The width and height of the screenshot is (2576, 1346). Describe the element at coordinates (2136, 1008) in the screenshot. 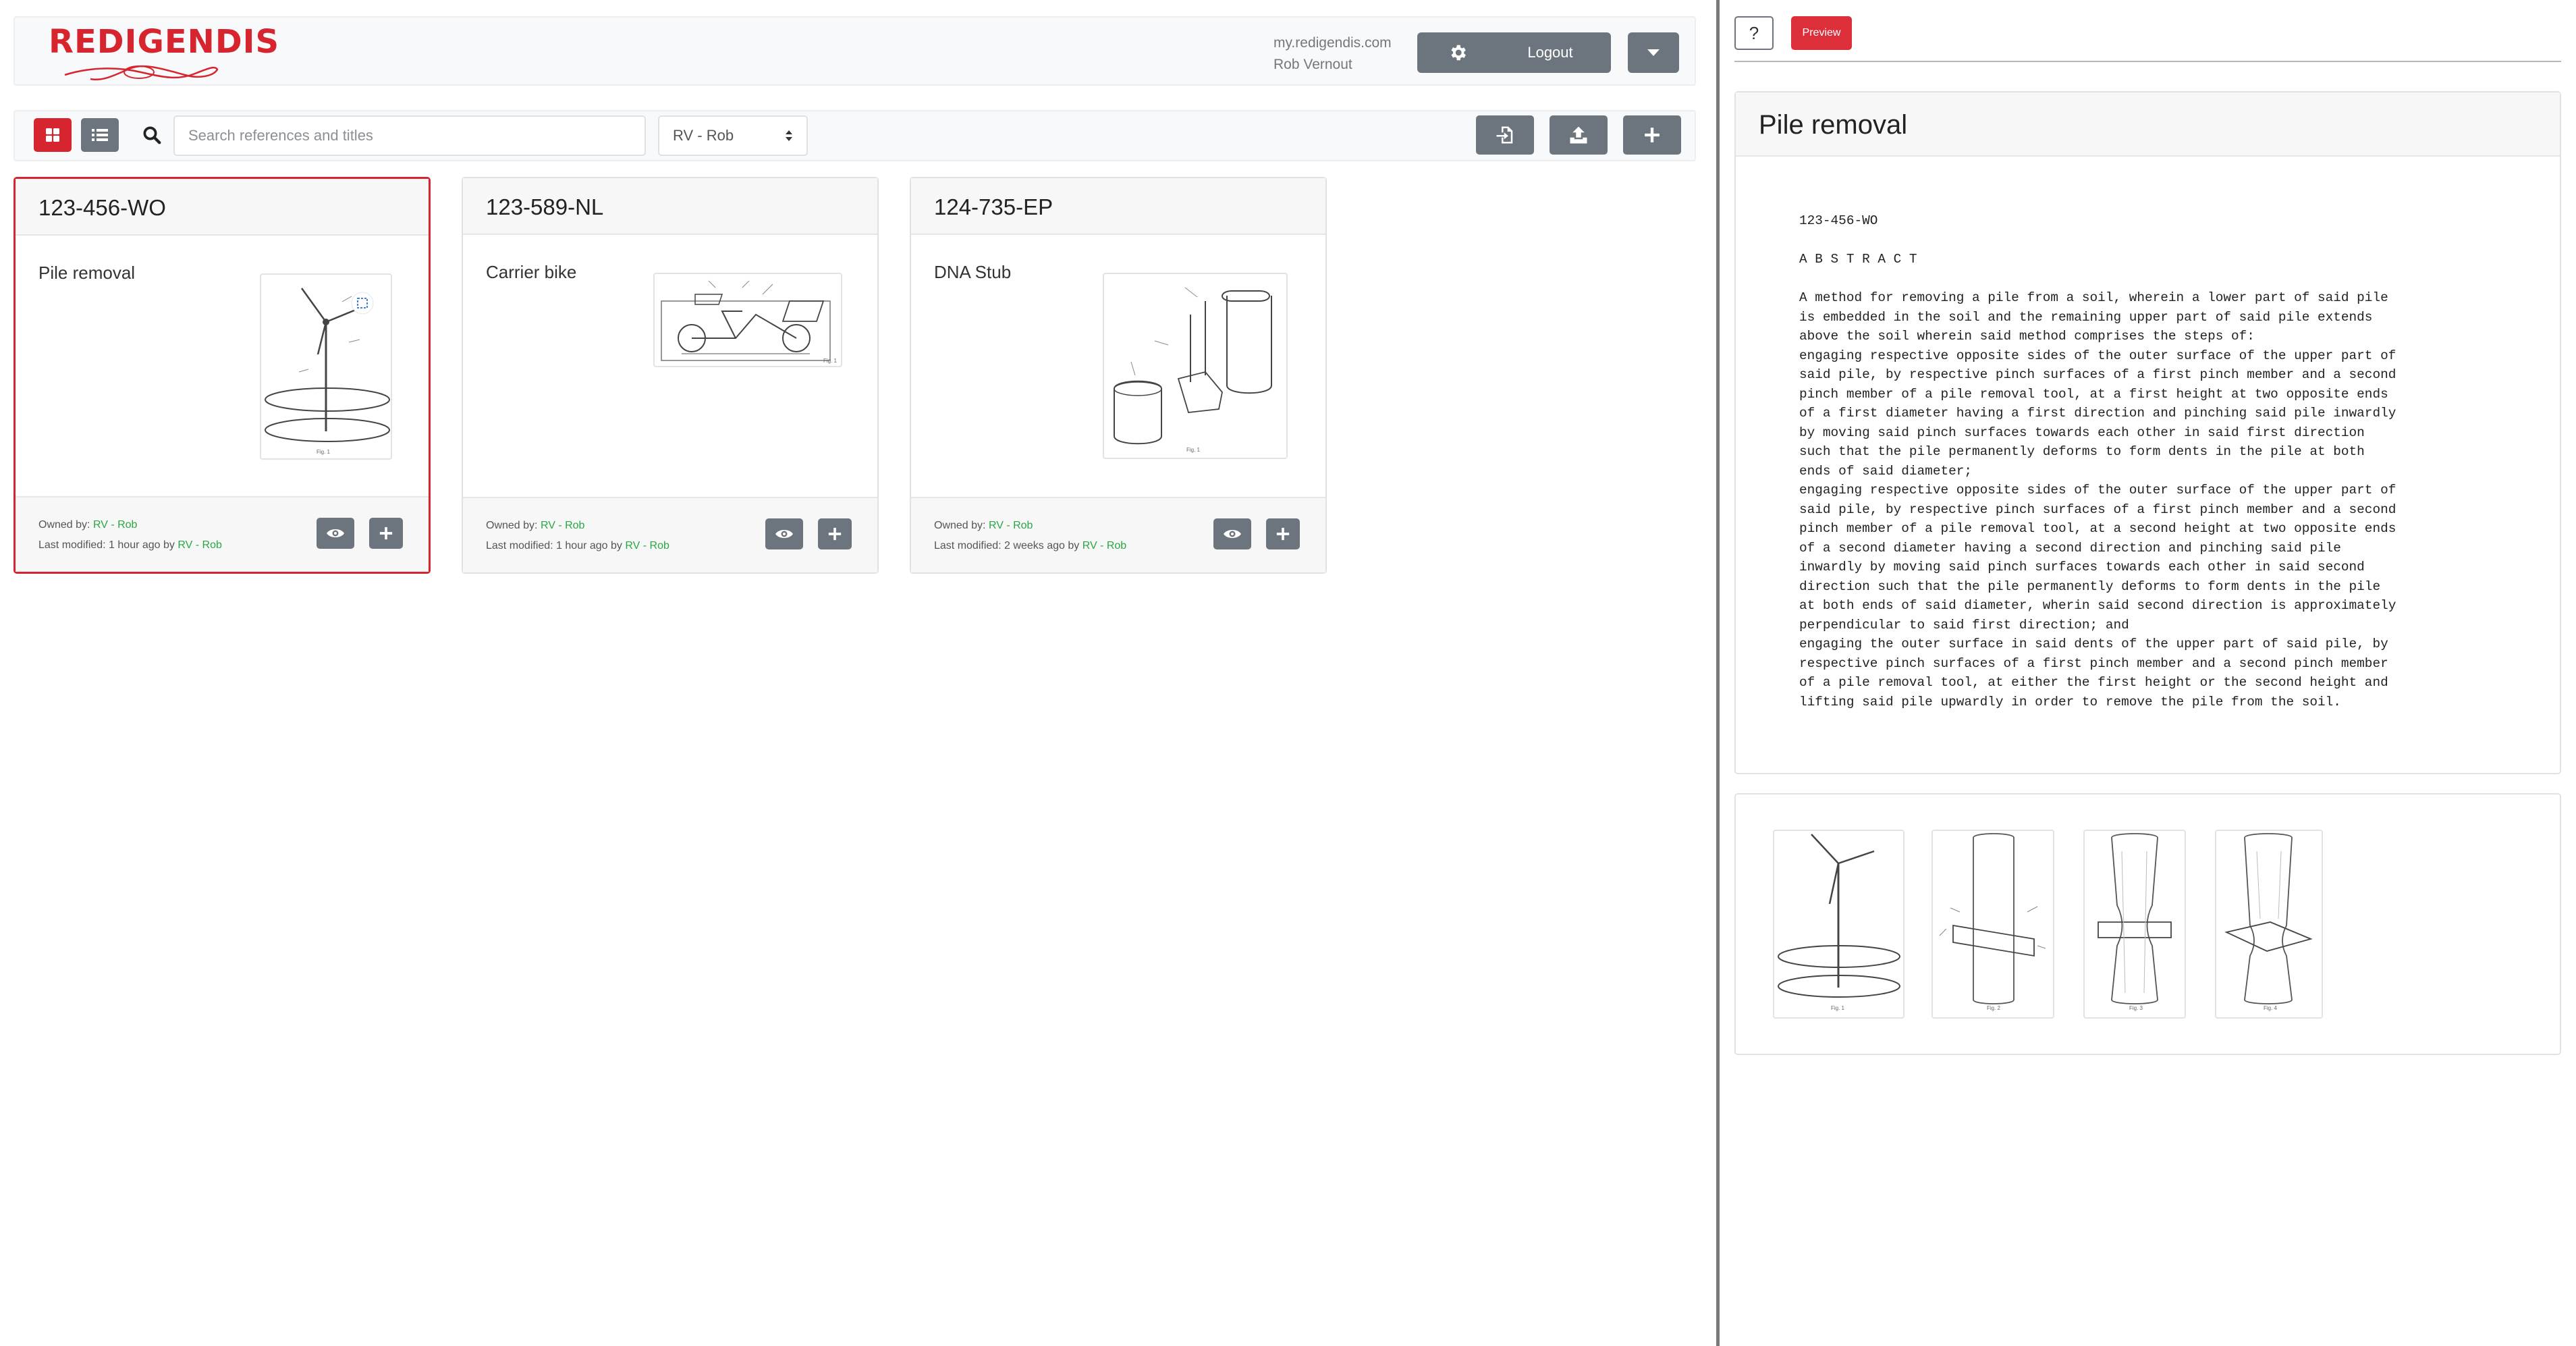

I see `figure-caption: Fig. 3` at that location.